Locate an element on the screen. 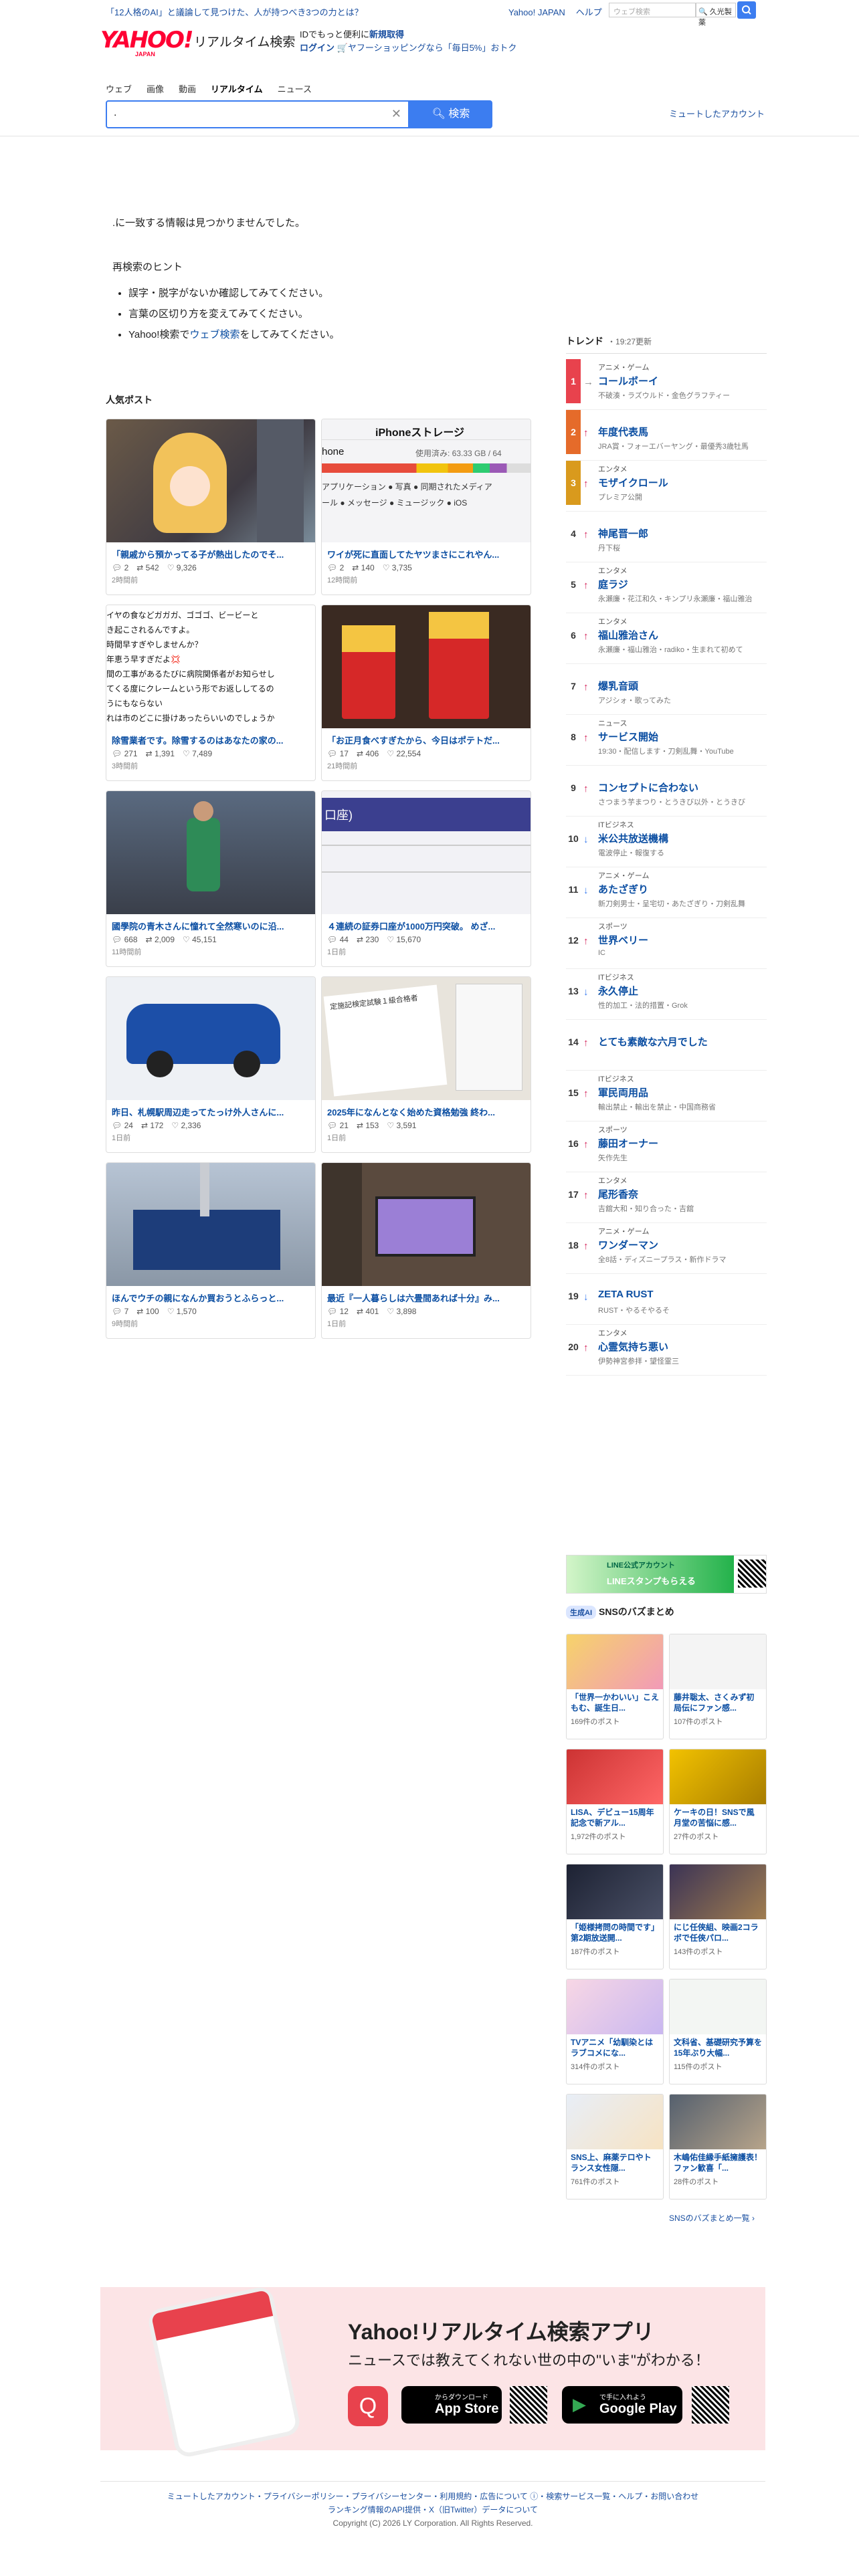 The image size is (859, 2576). trend-item: 14 ↑ とても素敵な六月でした is located at coordinates (666, 1045).